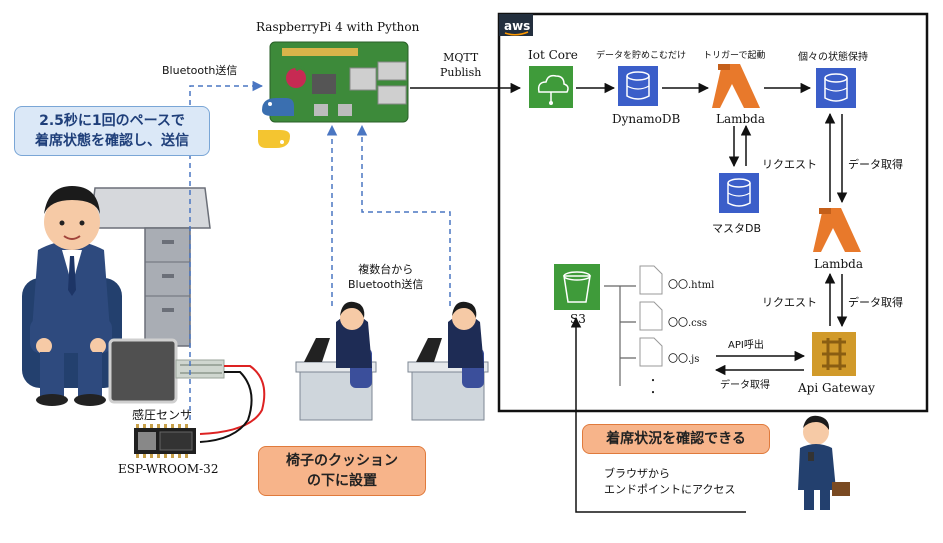  Describe the element at coordinates (875, 164) in the screenshot. I see `data-get1-label: データ取得` at that location.